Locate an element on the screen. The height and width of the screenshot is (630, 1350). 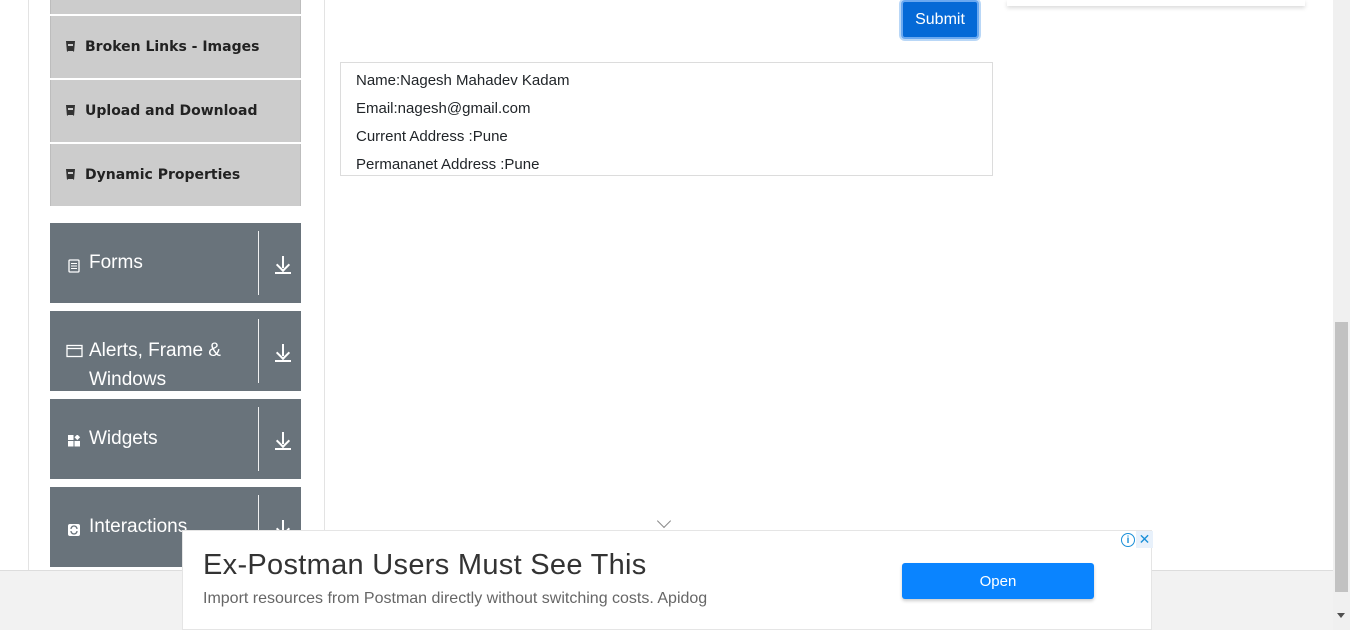
scrollbar is located at coordinates (1341, 315).